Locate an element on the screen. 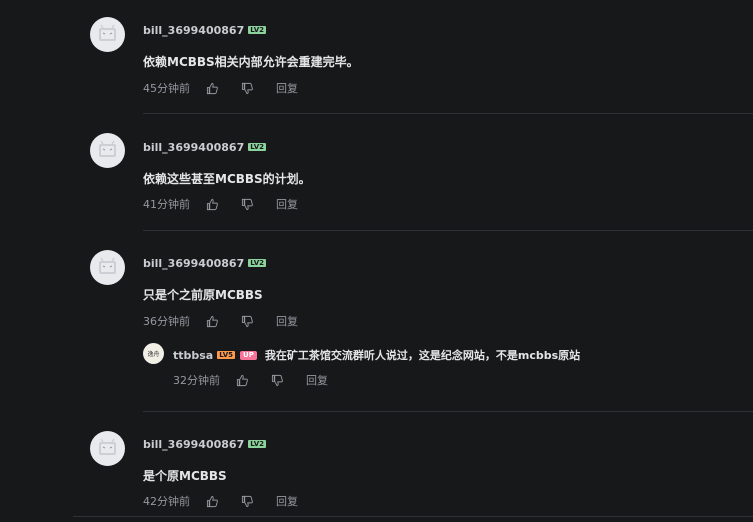  comment-text: 是个原MCBBS is located at coordinates (185, 476).